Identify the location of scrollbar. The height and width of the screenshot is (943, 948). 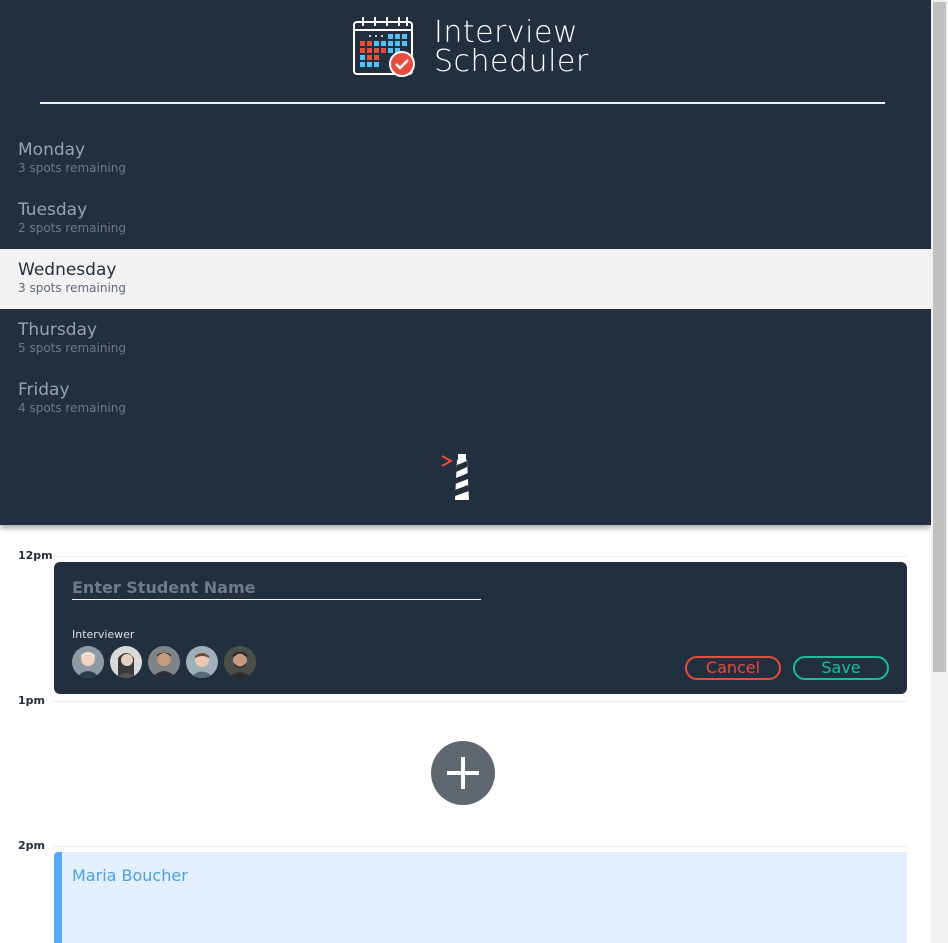
(939, 471).